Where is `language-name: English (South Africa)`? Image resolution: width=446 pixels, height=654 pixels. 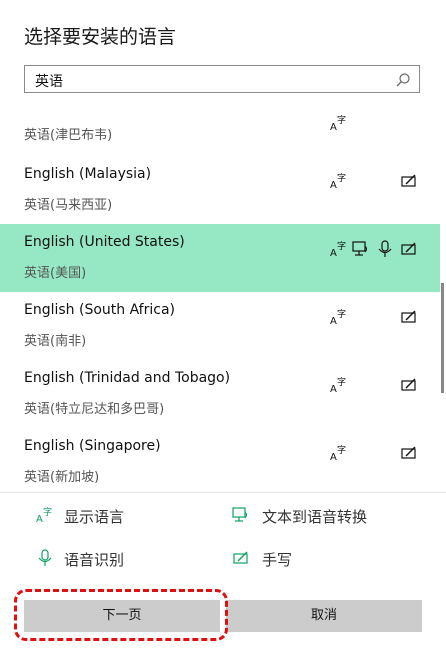
language-name: English (South Africa) is located at coordinates (99, 310).